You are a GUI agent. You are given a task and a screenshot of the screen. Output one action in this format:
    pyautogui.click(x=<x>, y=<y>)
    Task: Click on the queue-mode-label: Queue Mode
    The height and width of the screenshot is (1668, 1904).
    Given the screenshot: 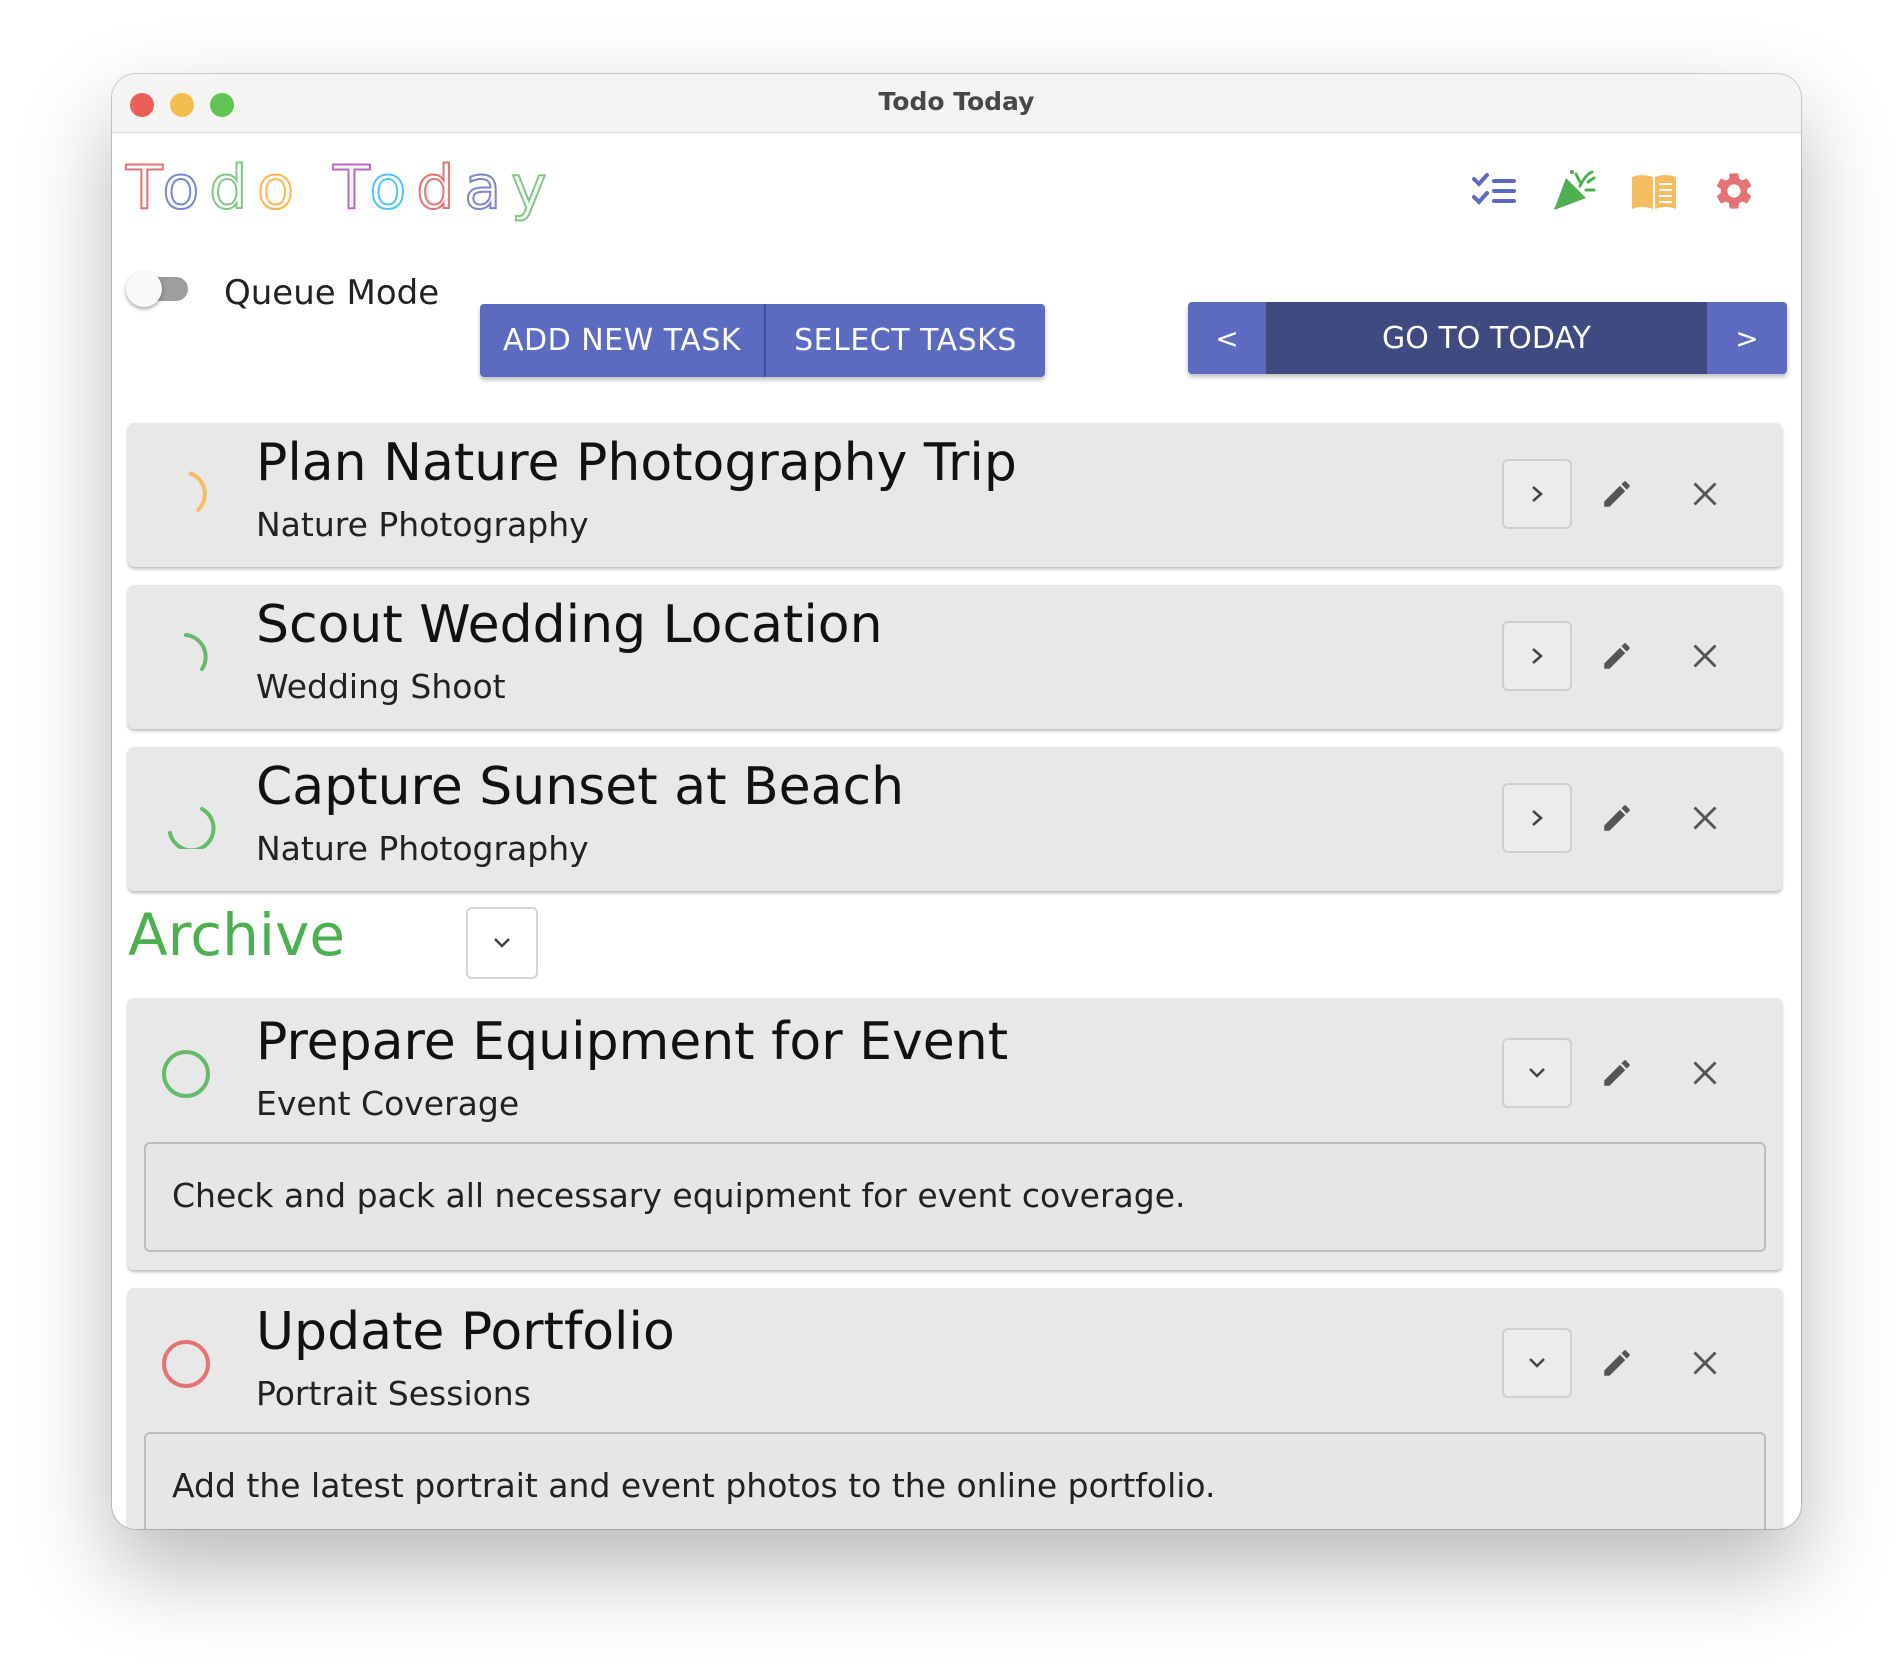 What is the action you would take?
    pyautogui.click(x=332, y=293)
    